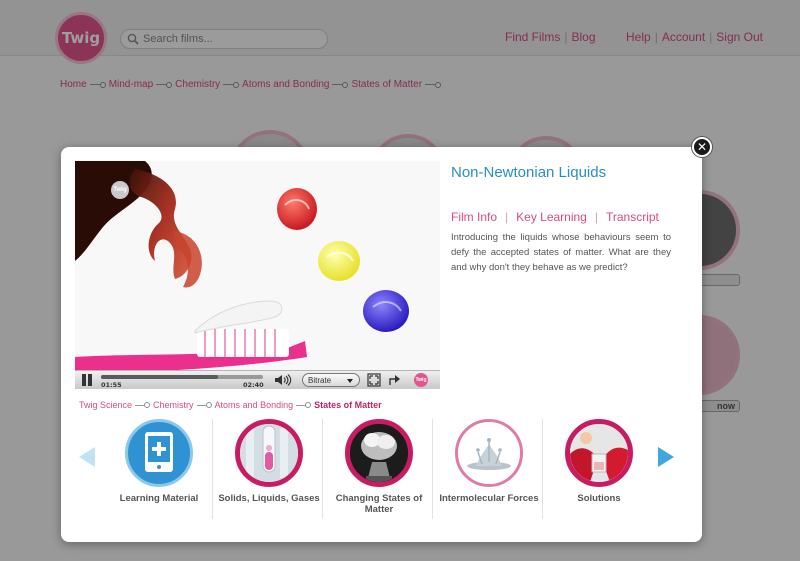 The width and height of the screenshot is (800, 561). I want to click on carousel-prev-arrow-icon, so click(87, 457).